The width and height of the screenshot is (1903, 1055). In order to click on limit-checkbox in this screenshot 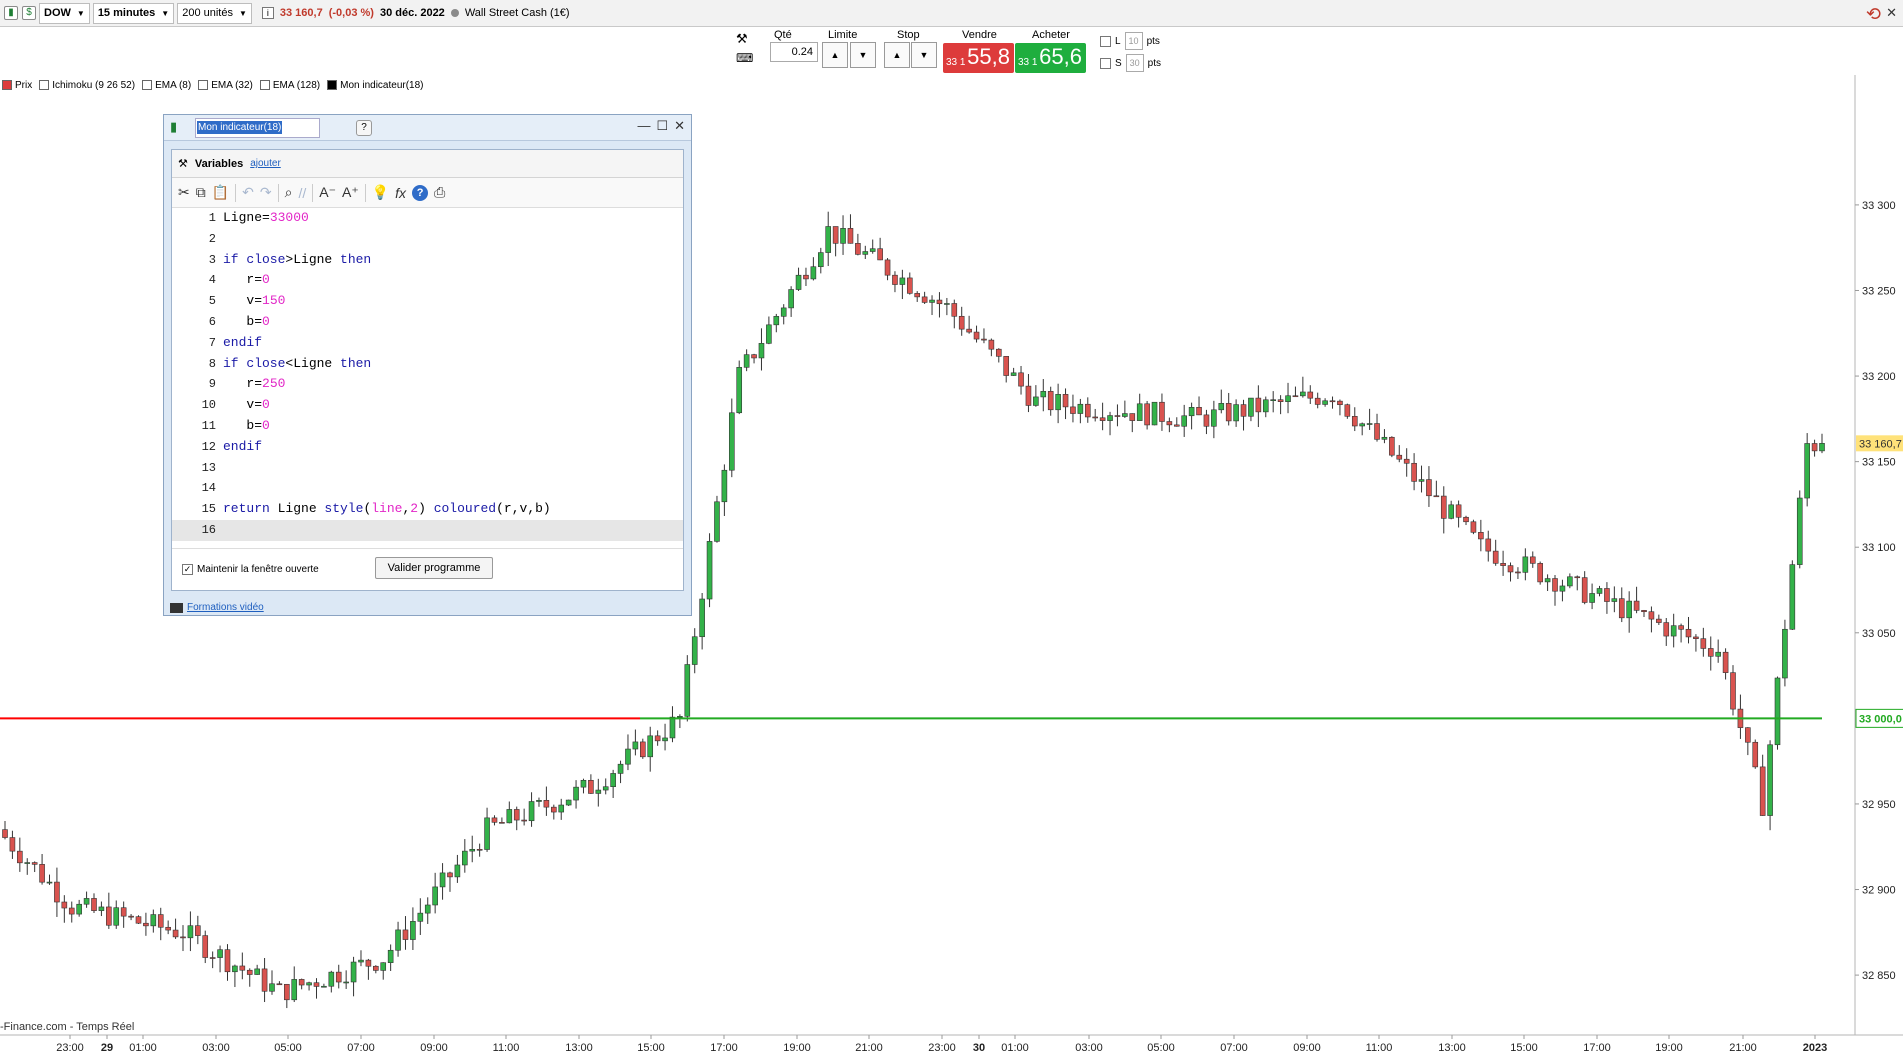, I will do `click(1105, 41)`.